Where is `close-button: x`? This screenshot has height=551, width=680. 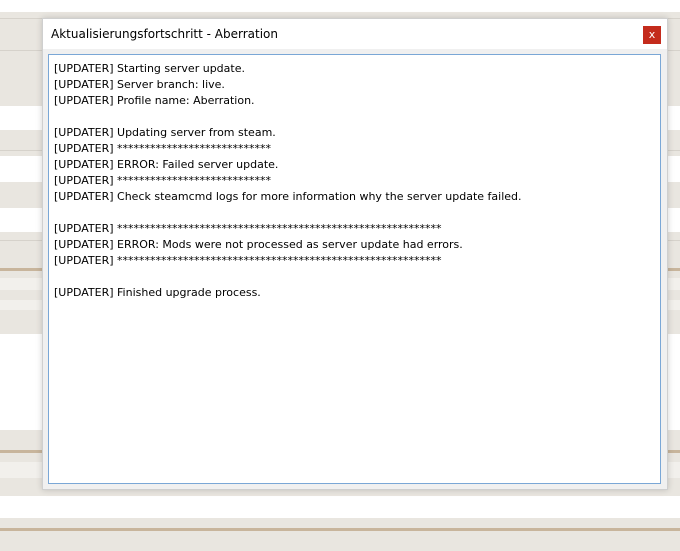
close-button: x is located at coordinates (652, 35).